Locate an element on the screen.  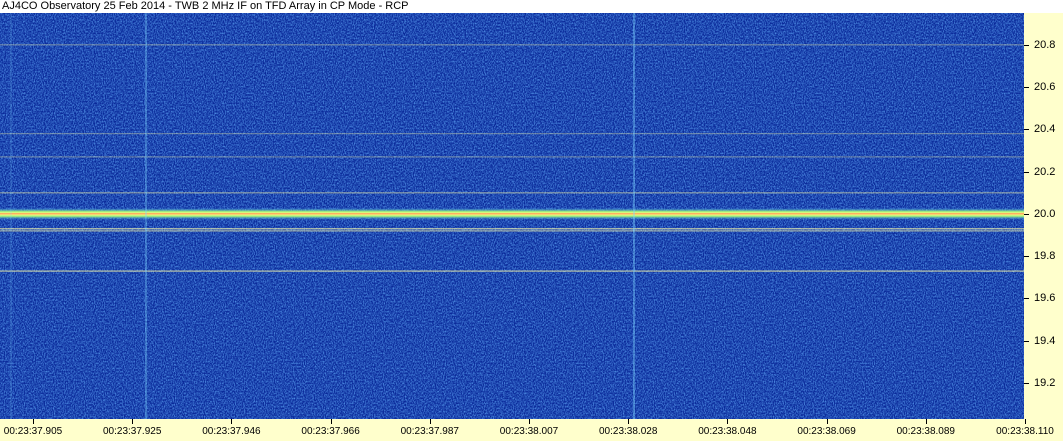
x-tick-label: 00:23:37.905 is located at coordinates (33, 431).